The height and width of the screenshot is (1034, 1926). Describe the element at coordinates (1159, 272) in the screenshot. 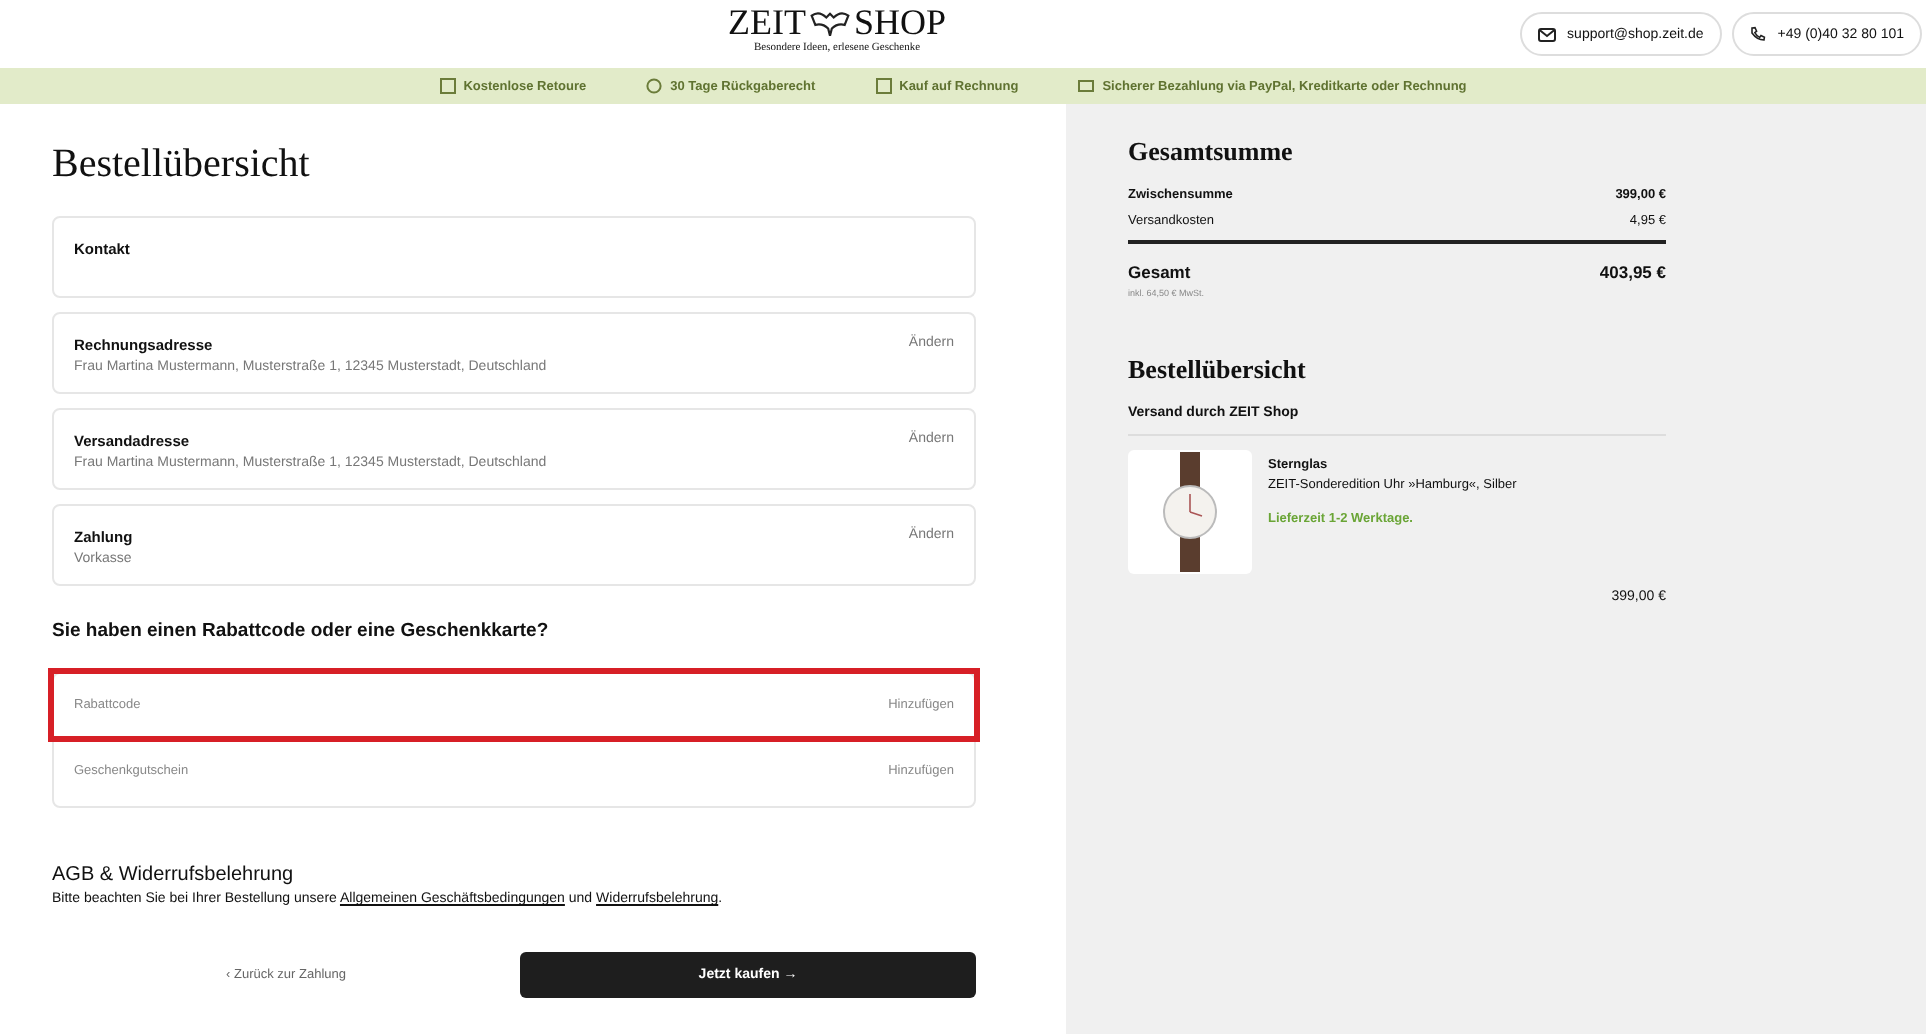

I see `total-label: Gesamt` at that location.